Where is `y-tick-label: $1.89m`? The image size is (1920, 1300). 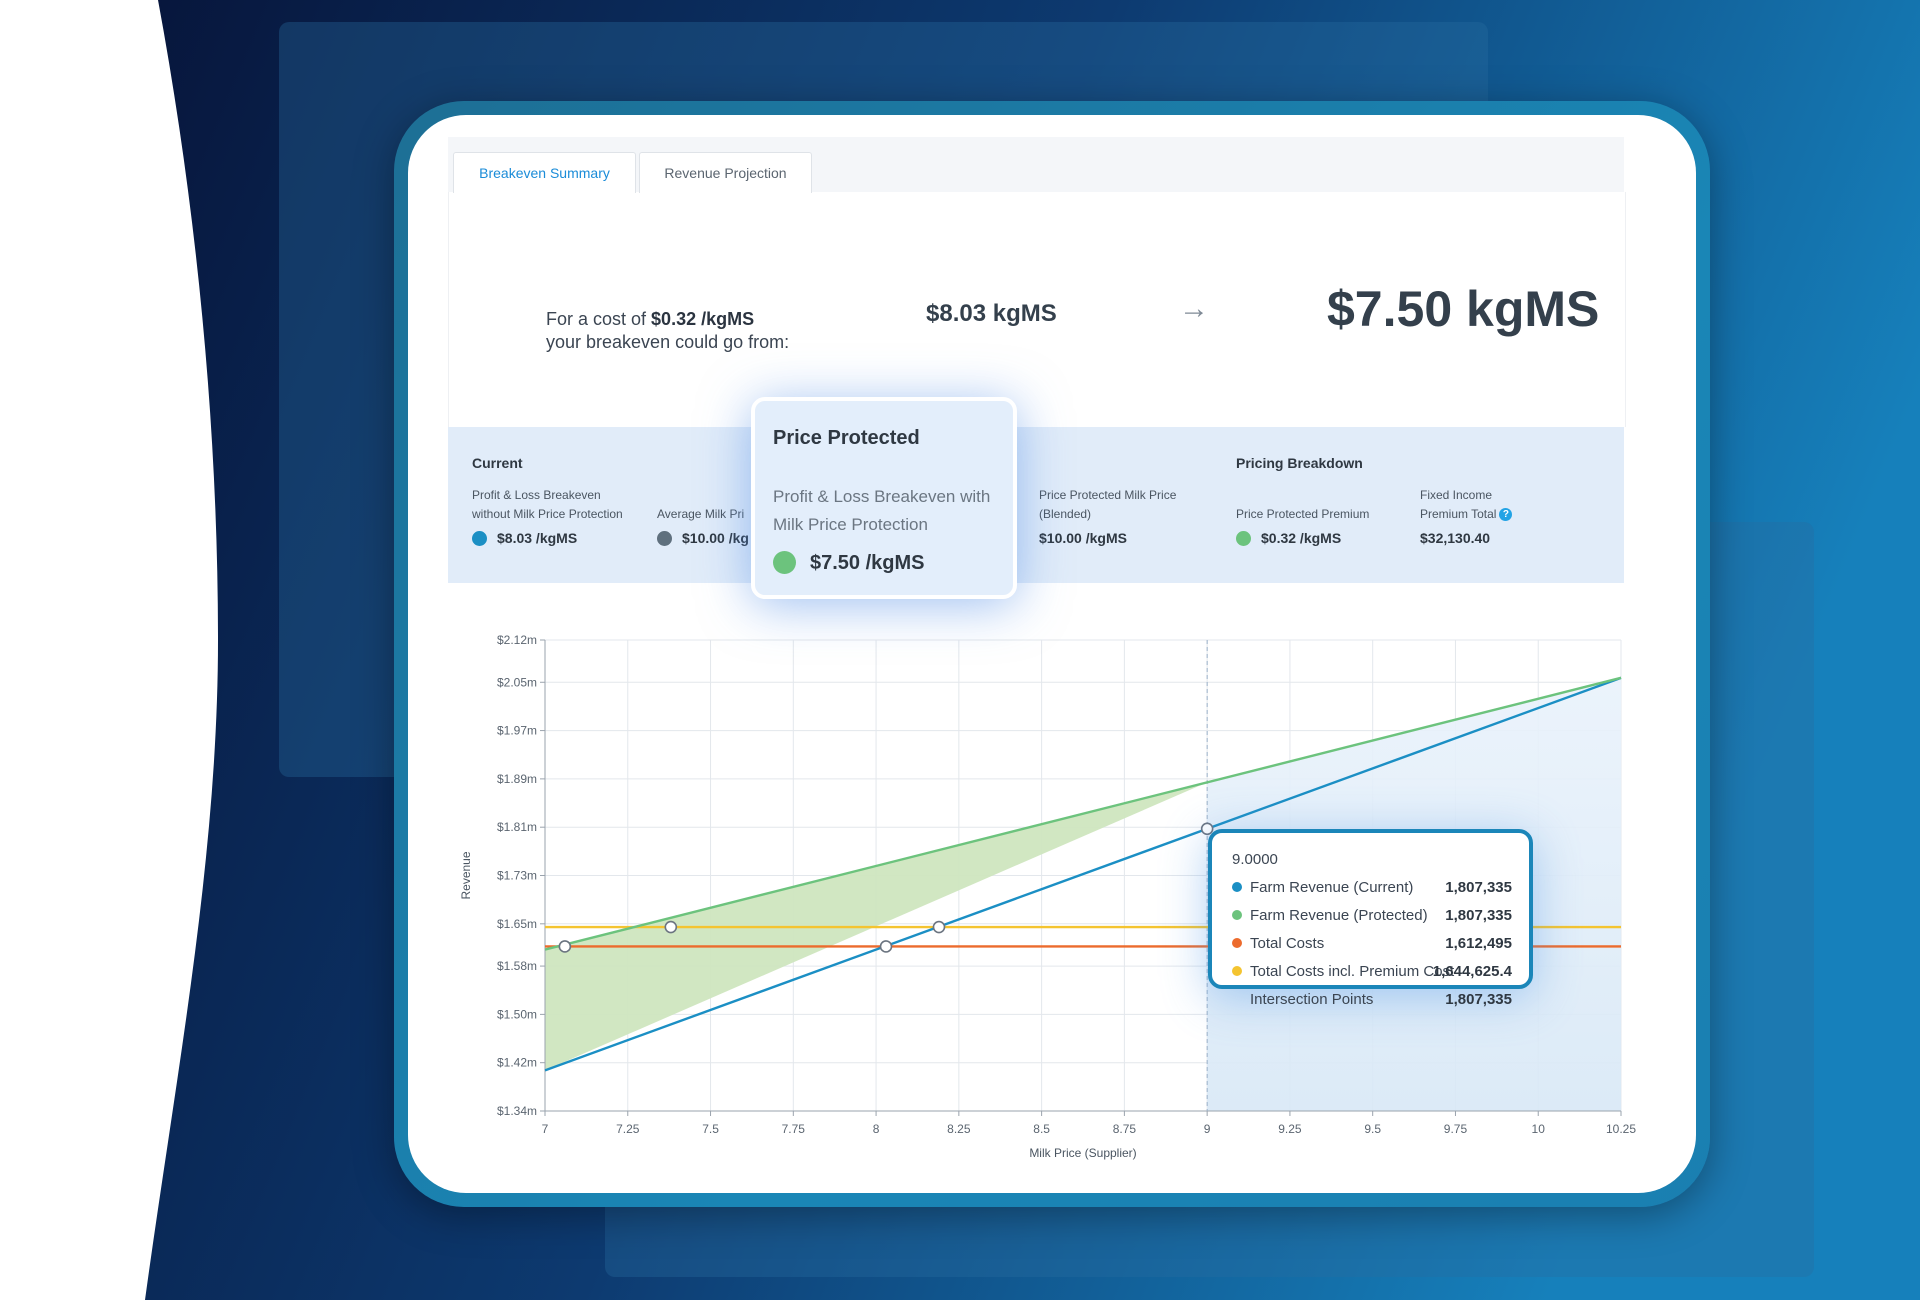 y-tick-label: $1.89m is located at coordinates (517, 779).